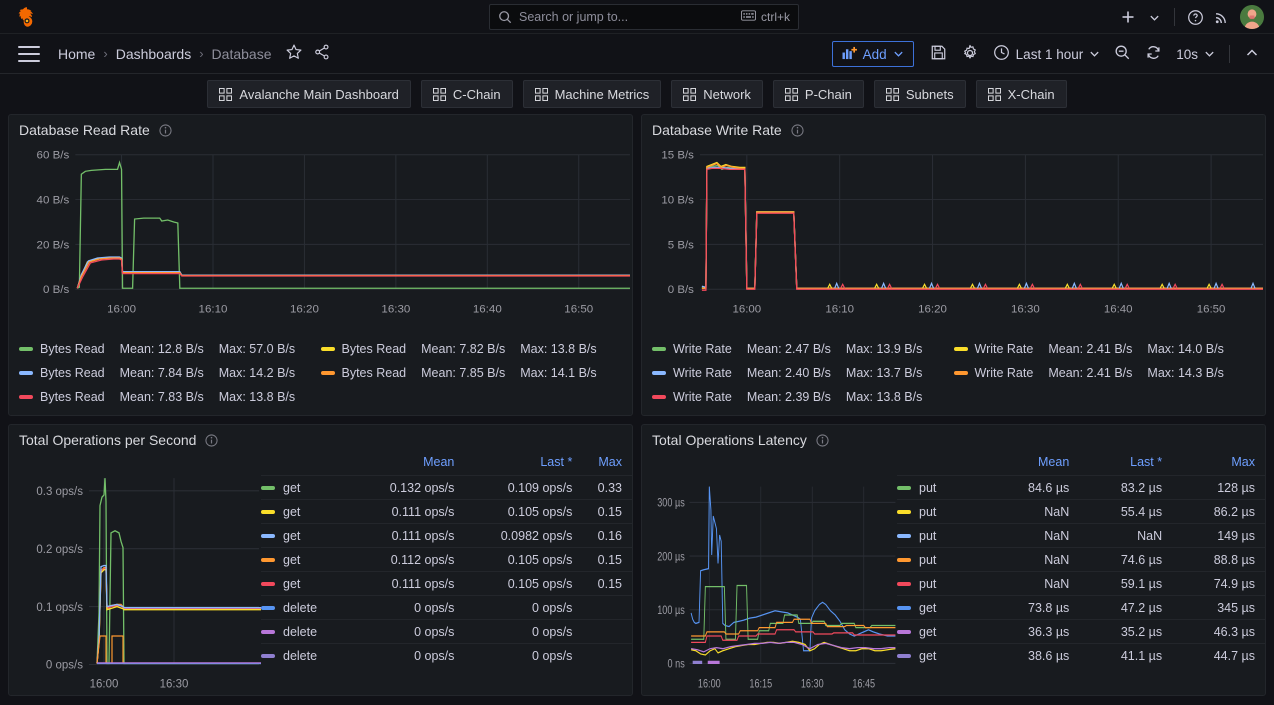  I want to click on legend-item: Write Rate Mean: 2.41 B/s Max: 14.3 B/s, so click(1104, 373).